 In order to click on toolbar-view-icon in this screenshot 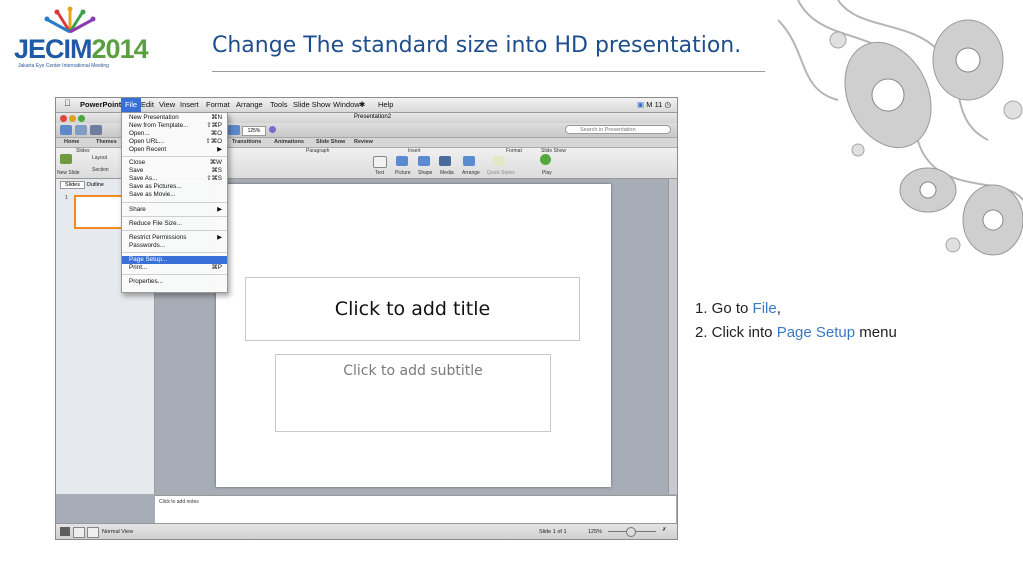, I will do `click(234, 130)`.